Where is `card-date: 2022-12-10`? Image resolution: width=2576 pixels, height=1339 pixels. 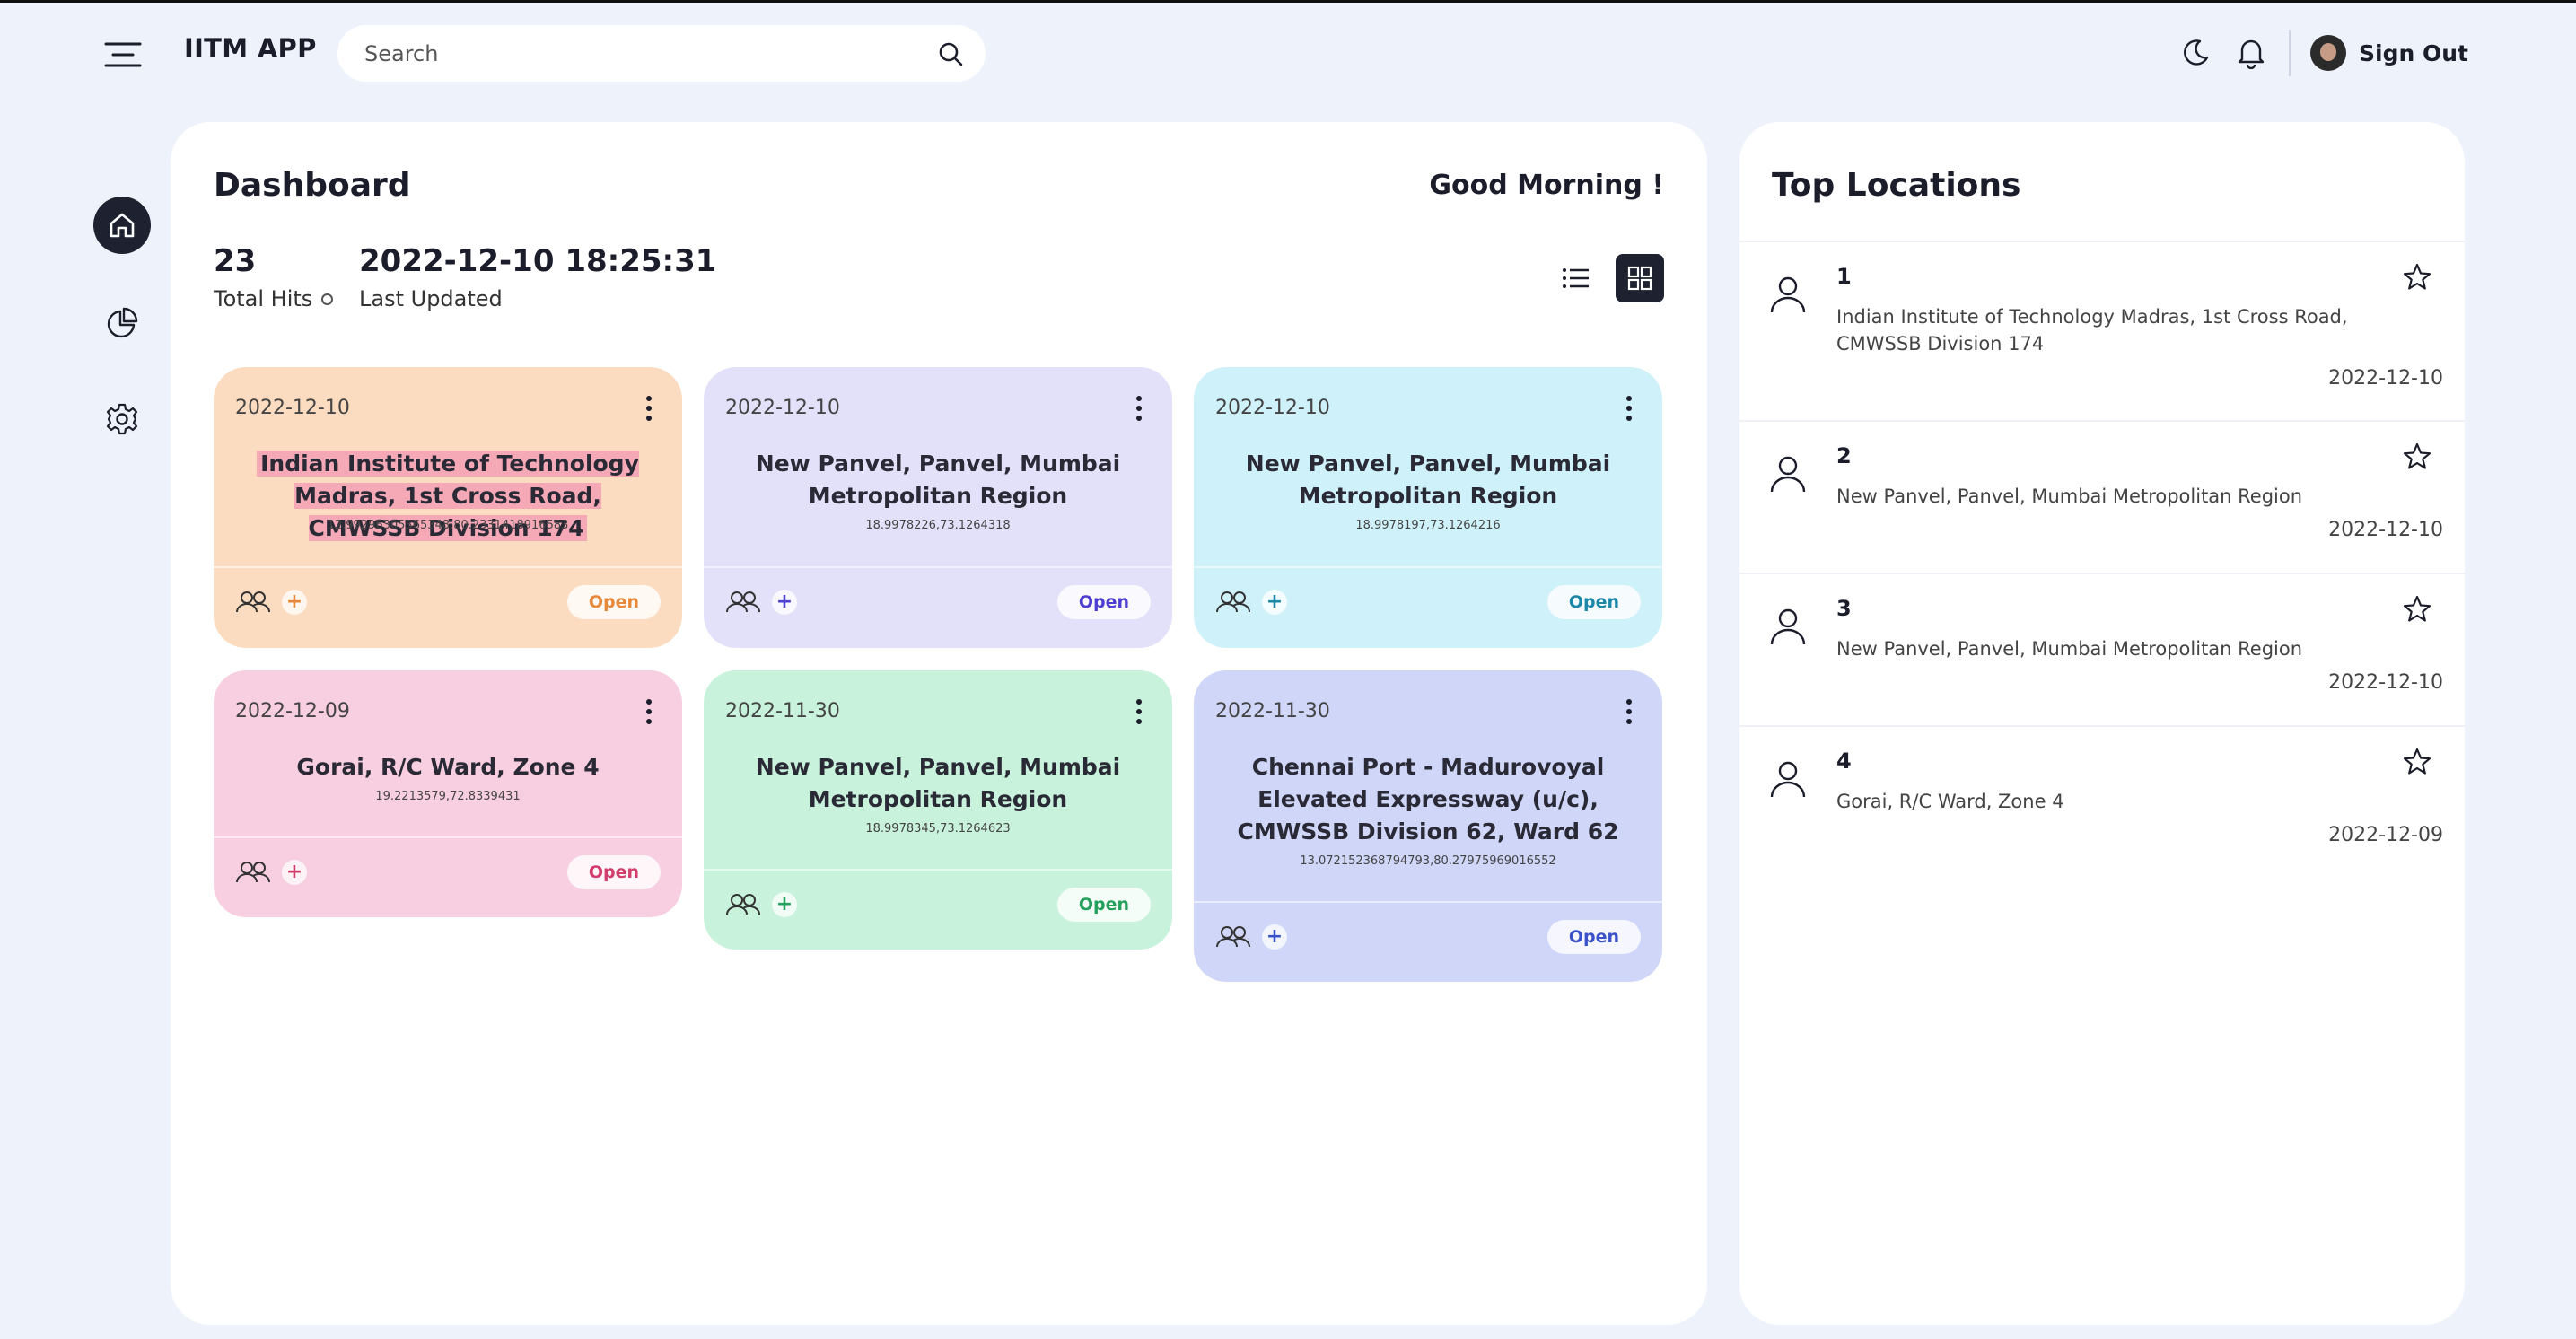 card-date: 2022-12-10 is located at coordinates (782, 408).